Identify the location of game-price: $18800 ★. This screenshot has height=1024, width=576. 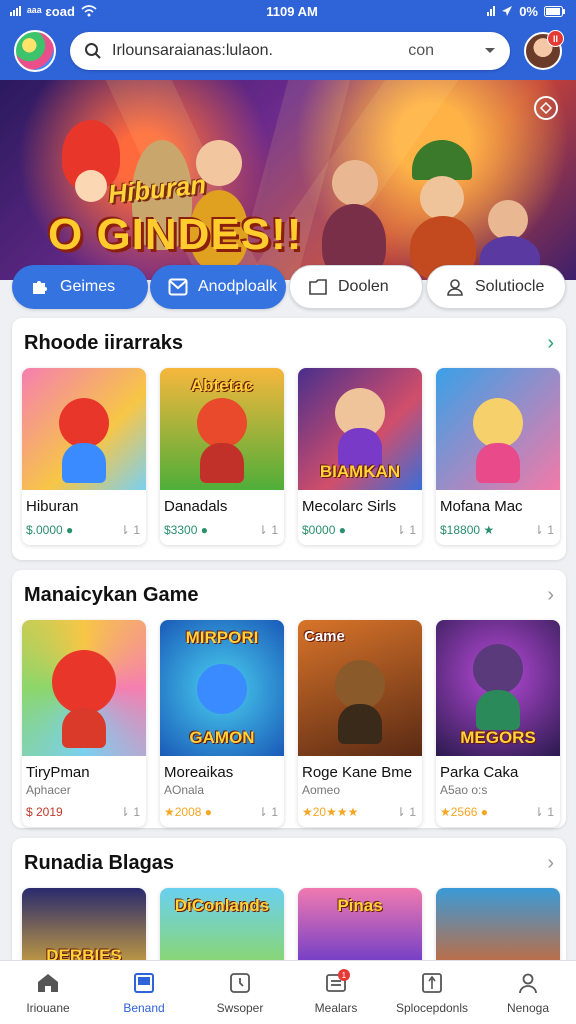
(467, 530).